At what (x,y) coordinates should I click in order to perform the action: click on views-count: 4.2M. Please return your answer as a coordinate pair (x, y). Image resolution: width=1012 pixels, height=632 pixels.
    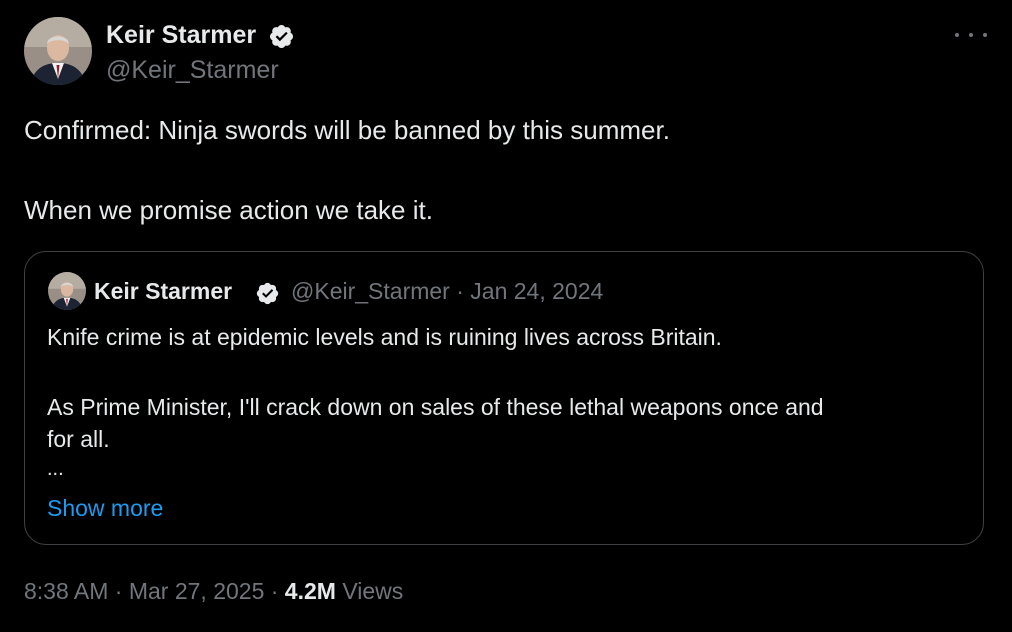
    Looking at the image, I should click on (310, 591).